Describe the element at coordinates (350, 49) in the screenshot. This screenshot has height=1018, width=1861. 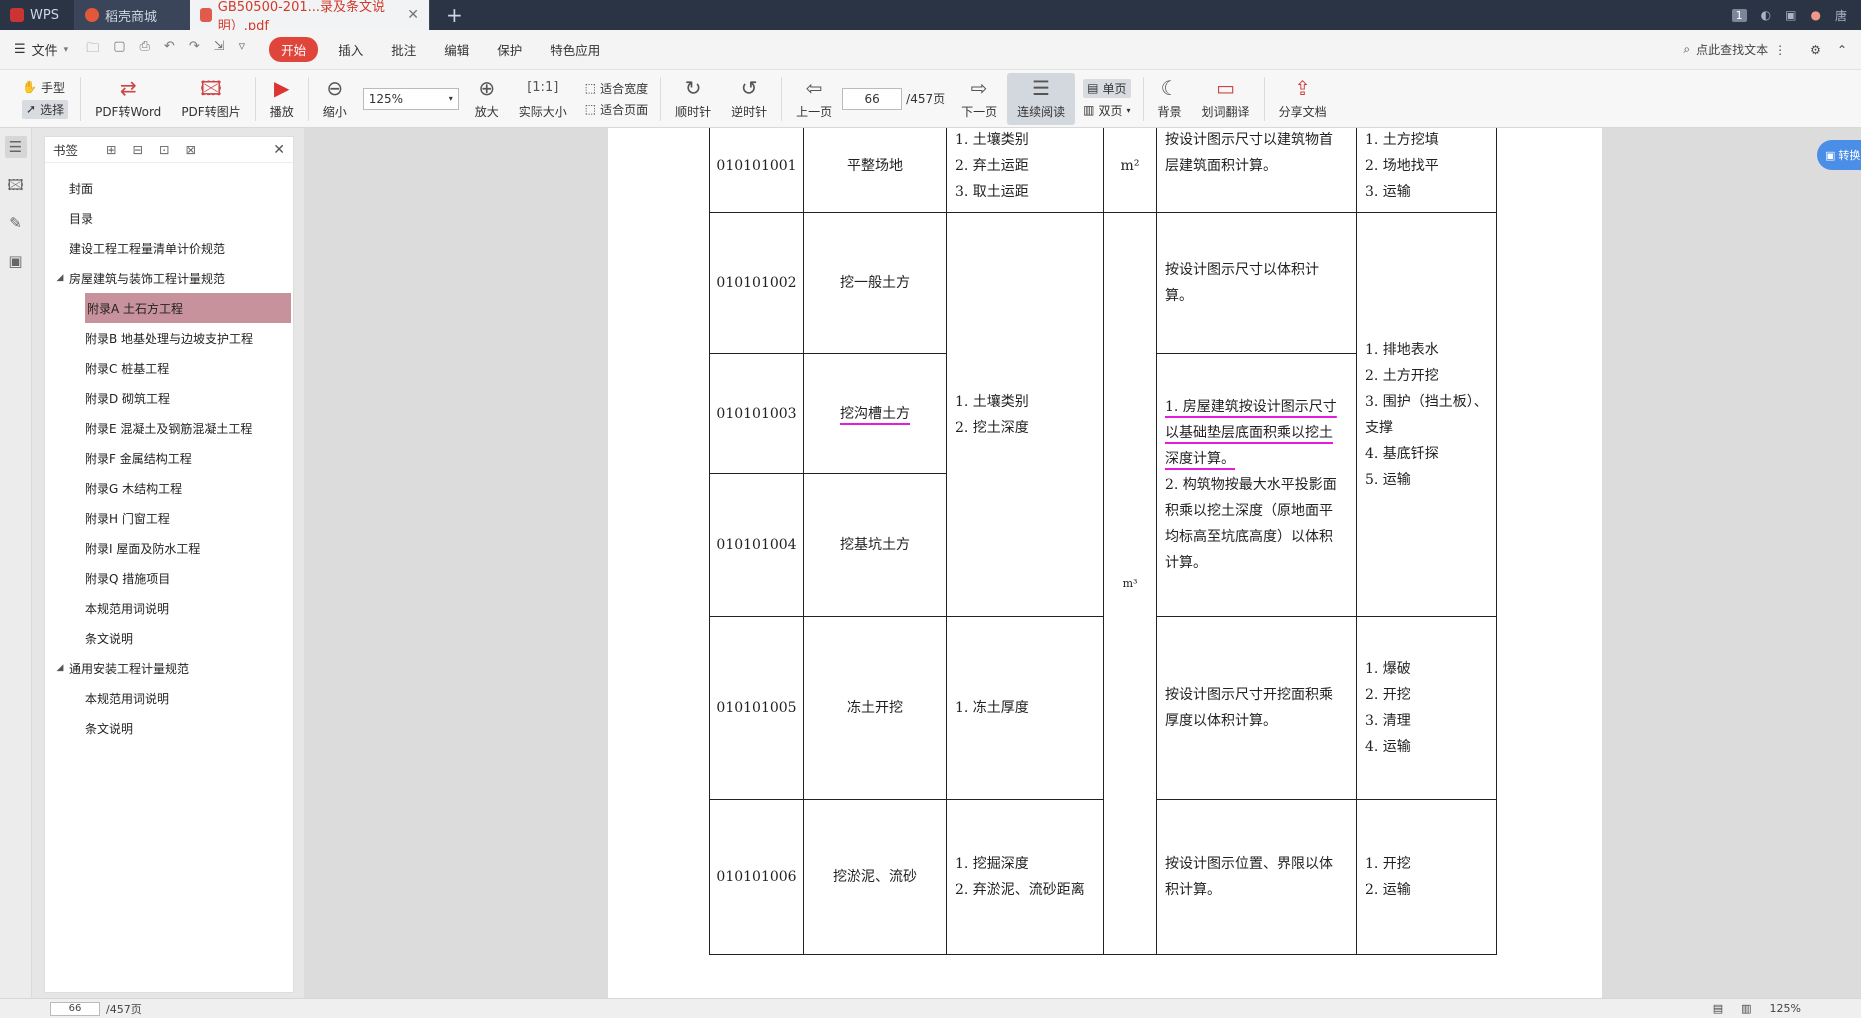
I see `menu-insert: 插入` at that location.